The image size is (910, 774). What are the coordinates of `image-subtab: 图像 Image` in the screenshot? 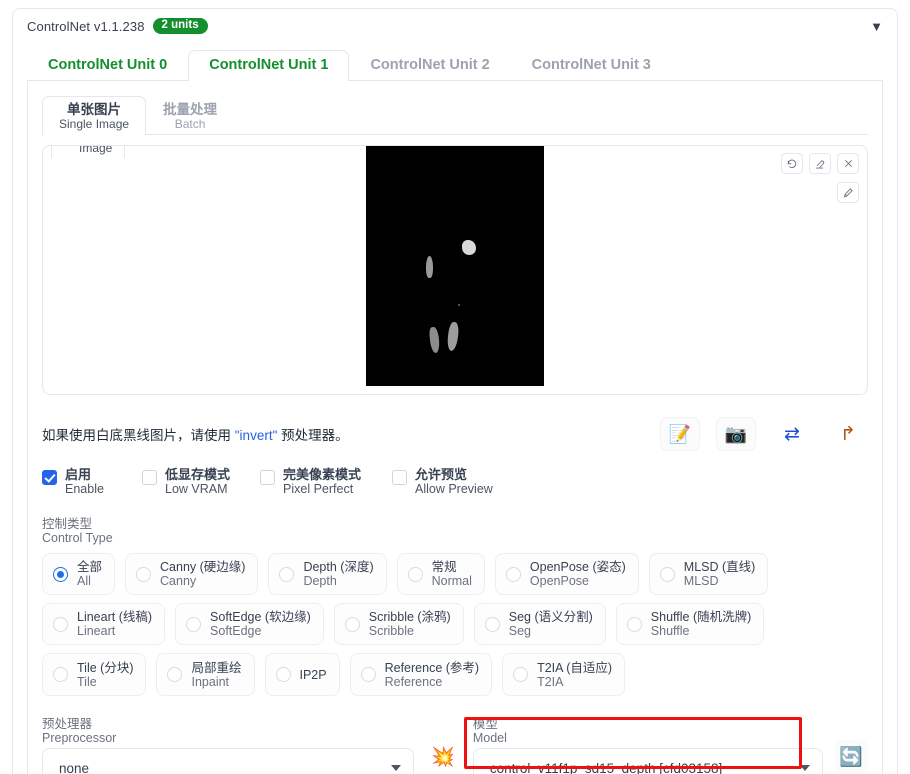 It's located at (88, 152).